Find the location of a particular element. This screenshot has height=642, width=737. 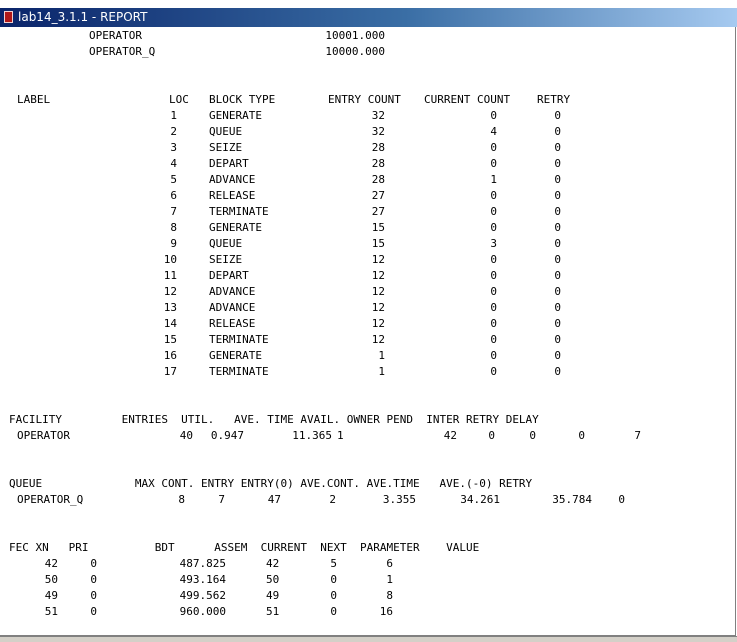

facility-retry: 0 is located at coordinates (581, 435).